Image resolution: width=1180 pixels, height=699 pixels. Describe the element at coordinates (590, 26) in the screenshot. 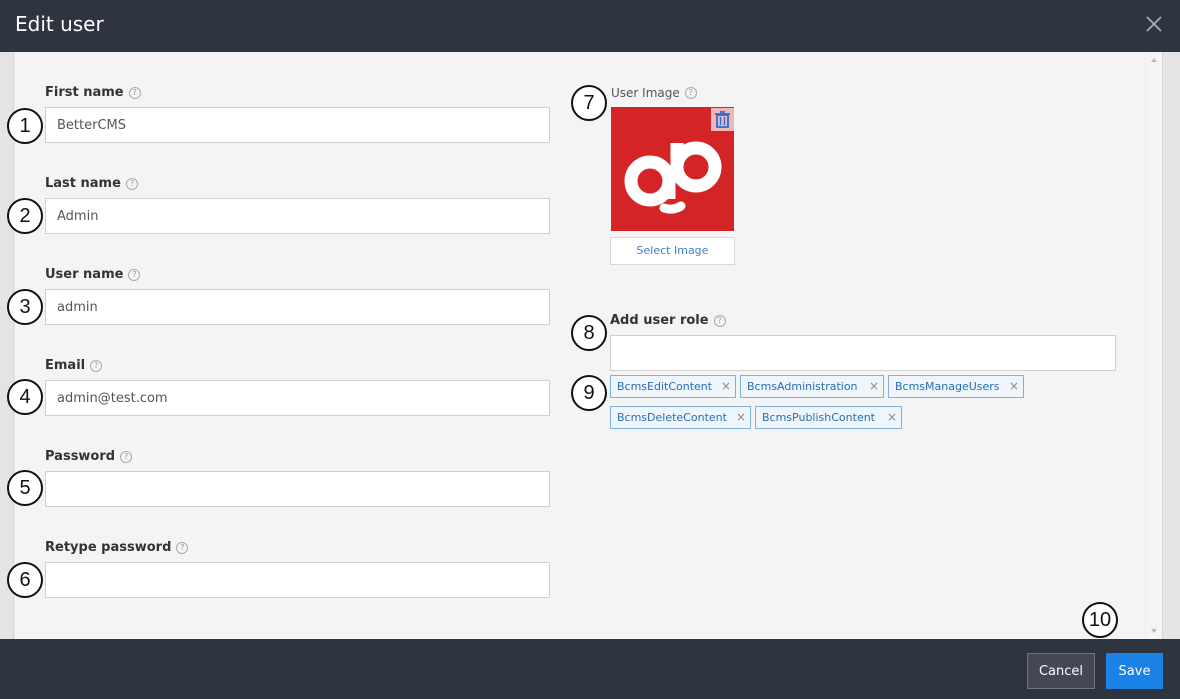

I see `dialog-header: Edit user` at that location.